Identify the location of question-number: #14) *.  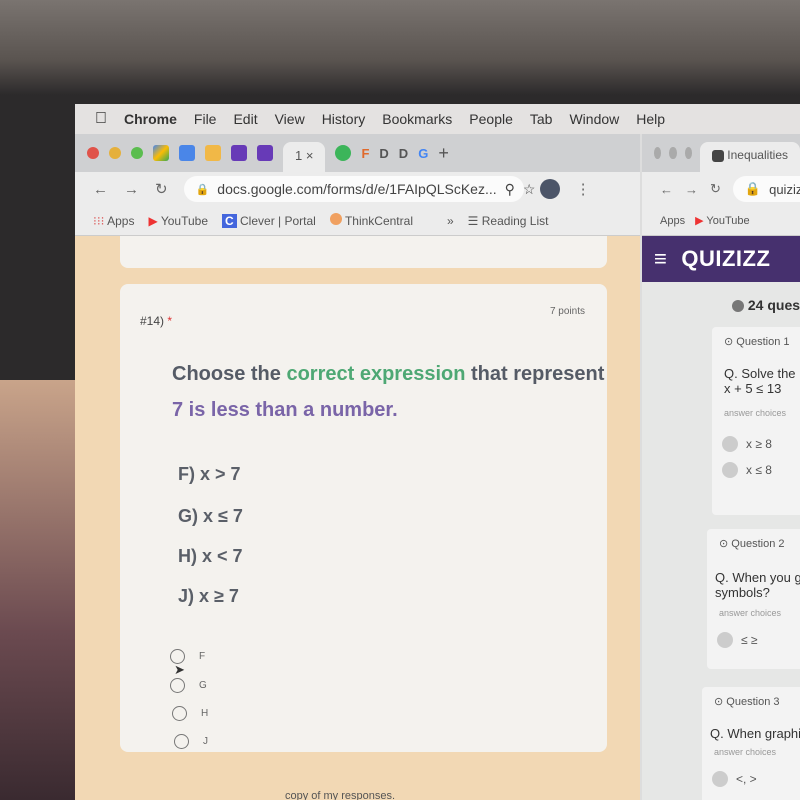
(156, 321).